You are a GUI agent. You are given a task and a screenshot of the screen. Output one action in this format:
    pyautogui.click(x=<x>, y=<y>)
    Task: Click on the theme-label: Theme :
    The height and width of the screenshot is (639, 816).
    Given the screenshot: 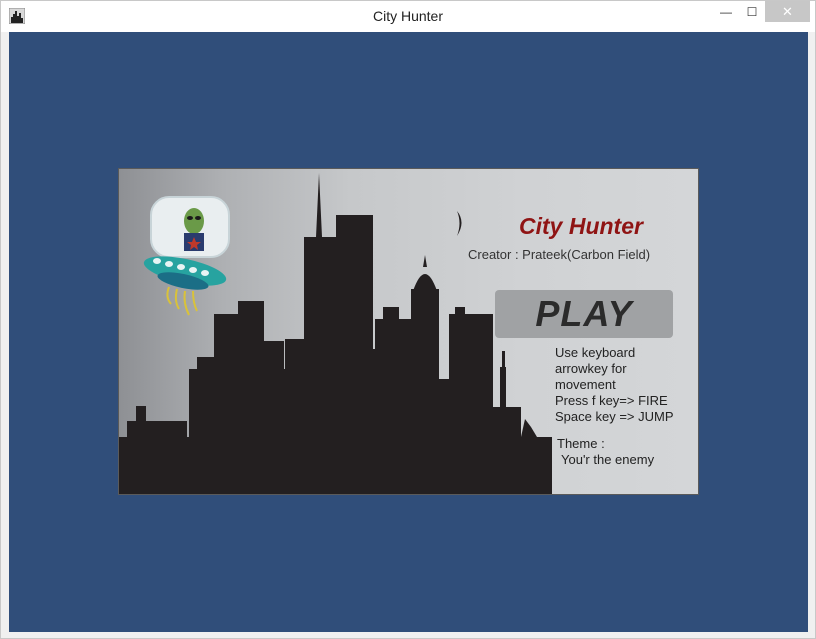 What is the action you would take?
    pyautogui.click(x=581, y=443)
    